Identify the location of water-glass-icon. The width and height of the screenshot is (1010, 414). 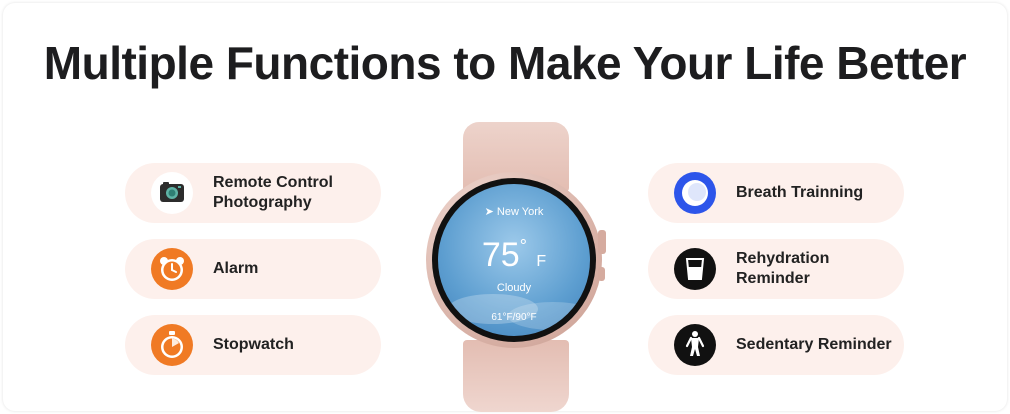
(695, 269).